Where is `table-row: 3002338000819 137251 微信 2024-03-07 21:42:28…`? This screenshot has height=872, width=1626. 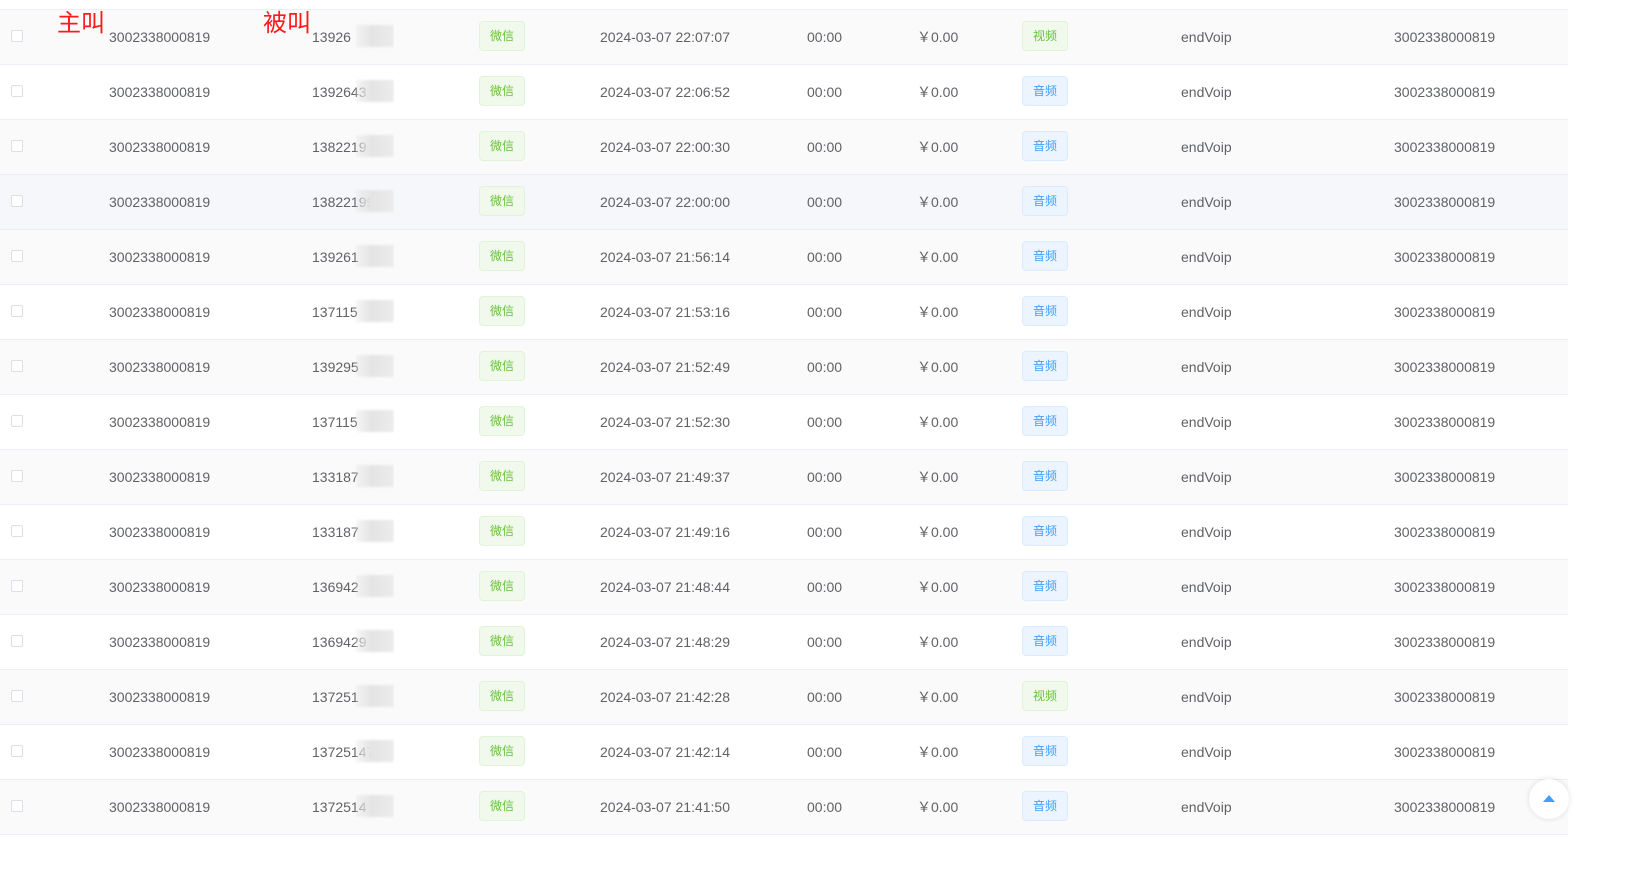 table-row: 3002338000819 137251 微信 2024-03-07 21:42:28… is located at coordinates (784, 697).